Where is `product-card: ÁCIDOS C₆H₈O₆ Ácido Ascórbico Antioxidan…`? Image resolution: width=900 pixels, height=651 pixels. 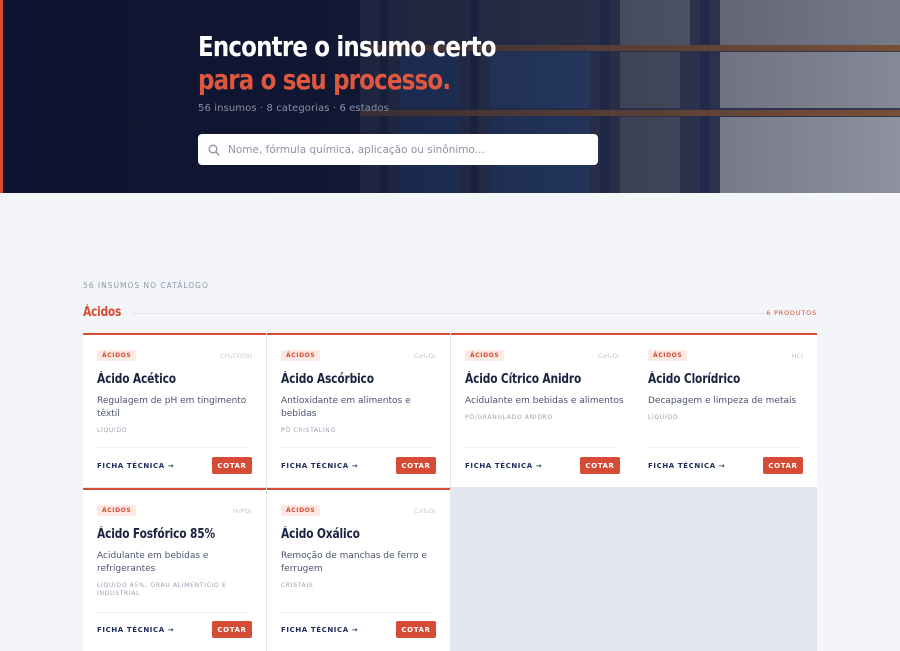
product-card: ÁCIDOS C₆H₈O₆ Ácido Ascórbico Antioxidan… is located at coordinates (358, 410).